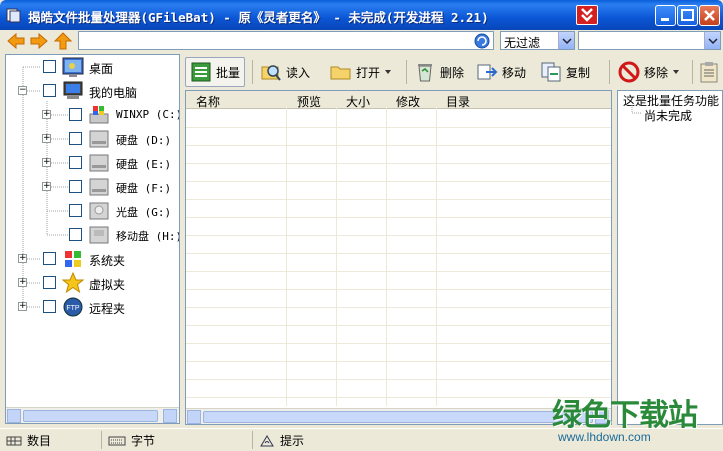  Describe the element at coordinates (501, 72) in the screenshot. I see `move-button: 移动` at that location.